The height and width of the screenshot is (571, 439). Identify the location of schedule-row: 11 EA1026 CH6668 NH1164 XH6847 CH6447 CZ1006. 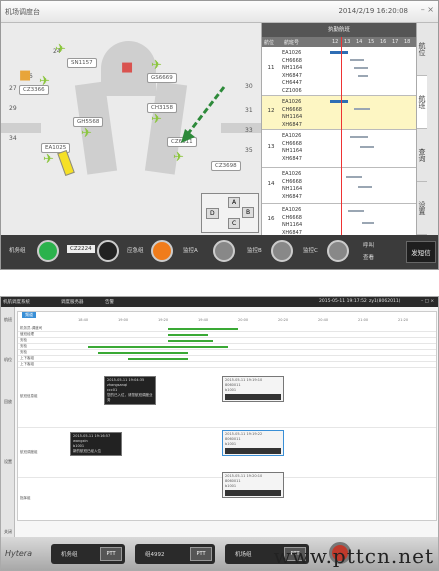
(339, 71).